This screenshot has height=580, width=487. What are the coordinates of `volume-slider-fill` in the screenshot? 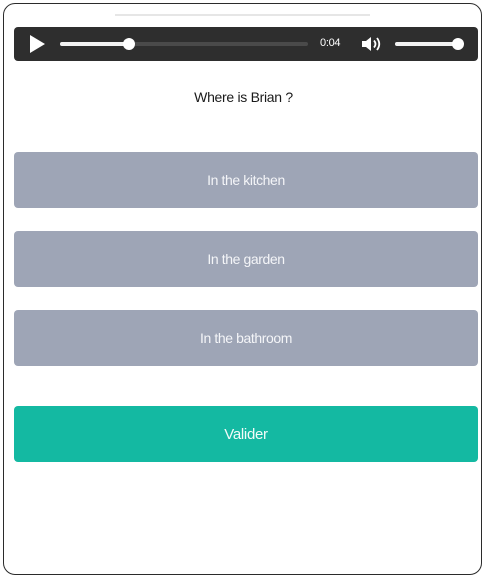 It's located at (426, 44).